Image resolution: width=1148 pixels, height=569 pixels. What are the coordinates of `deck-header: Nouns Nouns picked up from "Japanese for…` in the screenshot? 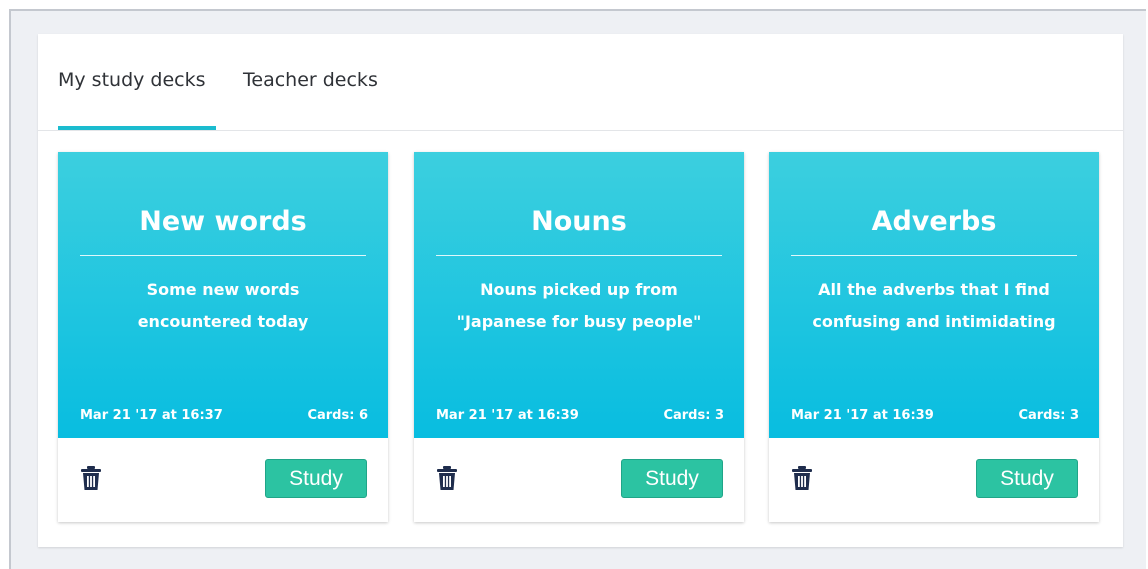 It's located at (579, 295).